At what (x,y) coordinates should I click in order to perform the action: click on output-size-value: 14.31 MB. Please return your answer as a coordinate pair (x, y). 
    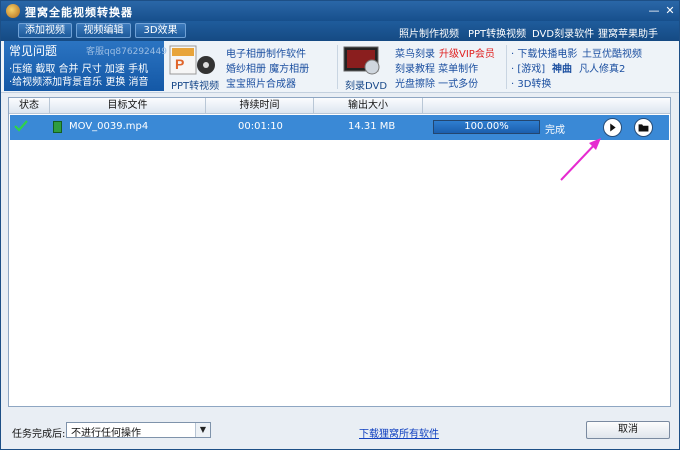
    Looking at the image, I should click on (372, 126).